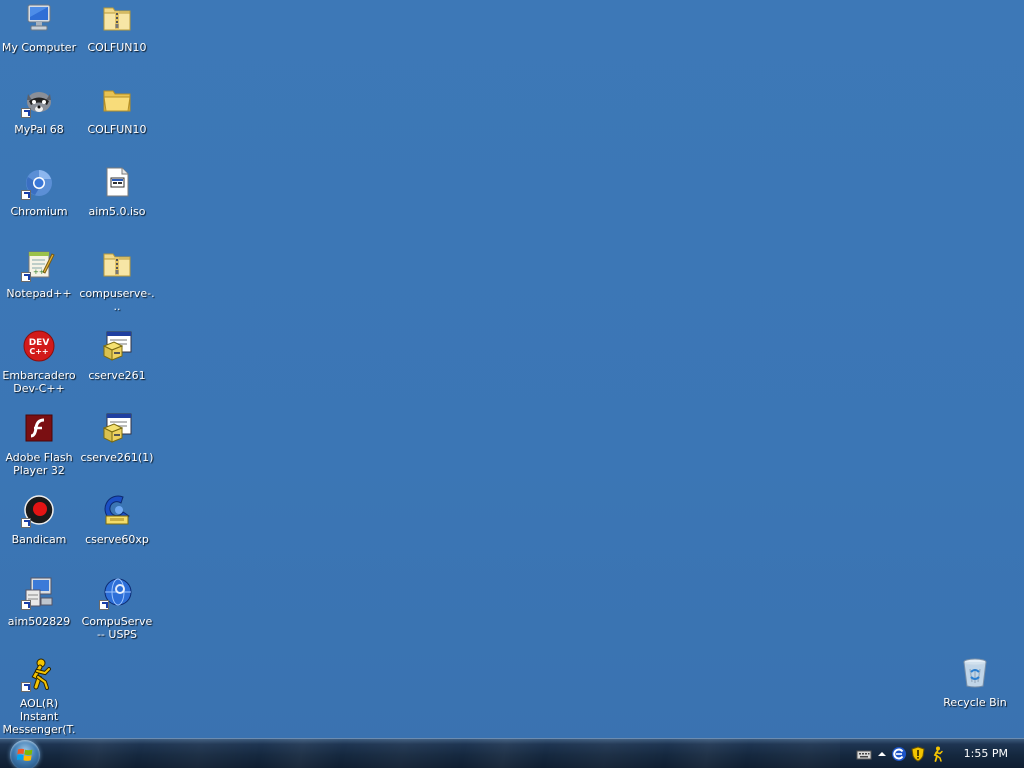  Describe the element at coordinates (899, 754) in the screenshot. I see `compuserve-e-icon` at that location.